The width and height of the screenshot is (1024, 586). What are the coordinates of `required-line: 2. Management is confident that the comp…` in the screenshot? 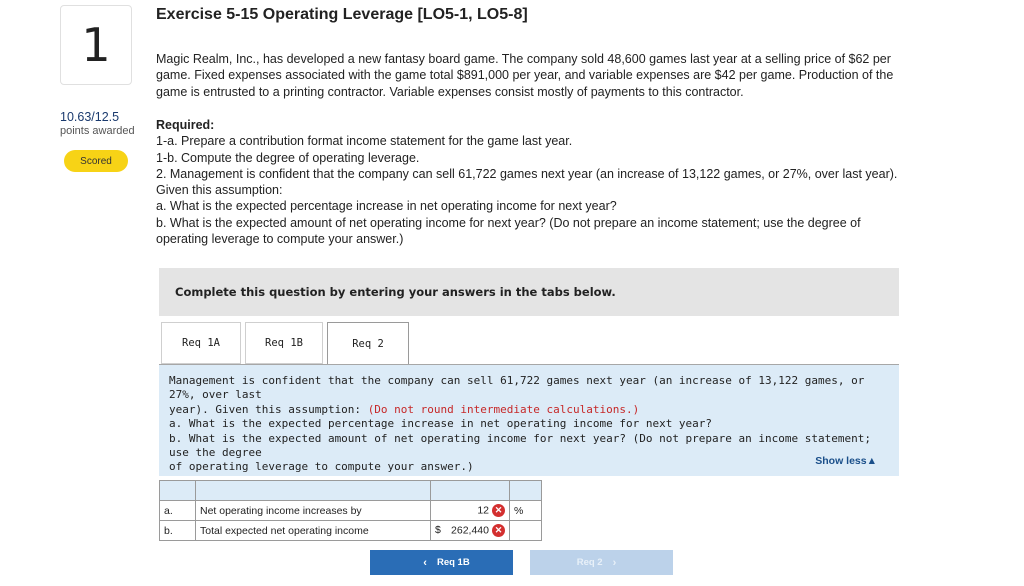 It's located at (527, 173).